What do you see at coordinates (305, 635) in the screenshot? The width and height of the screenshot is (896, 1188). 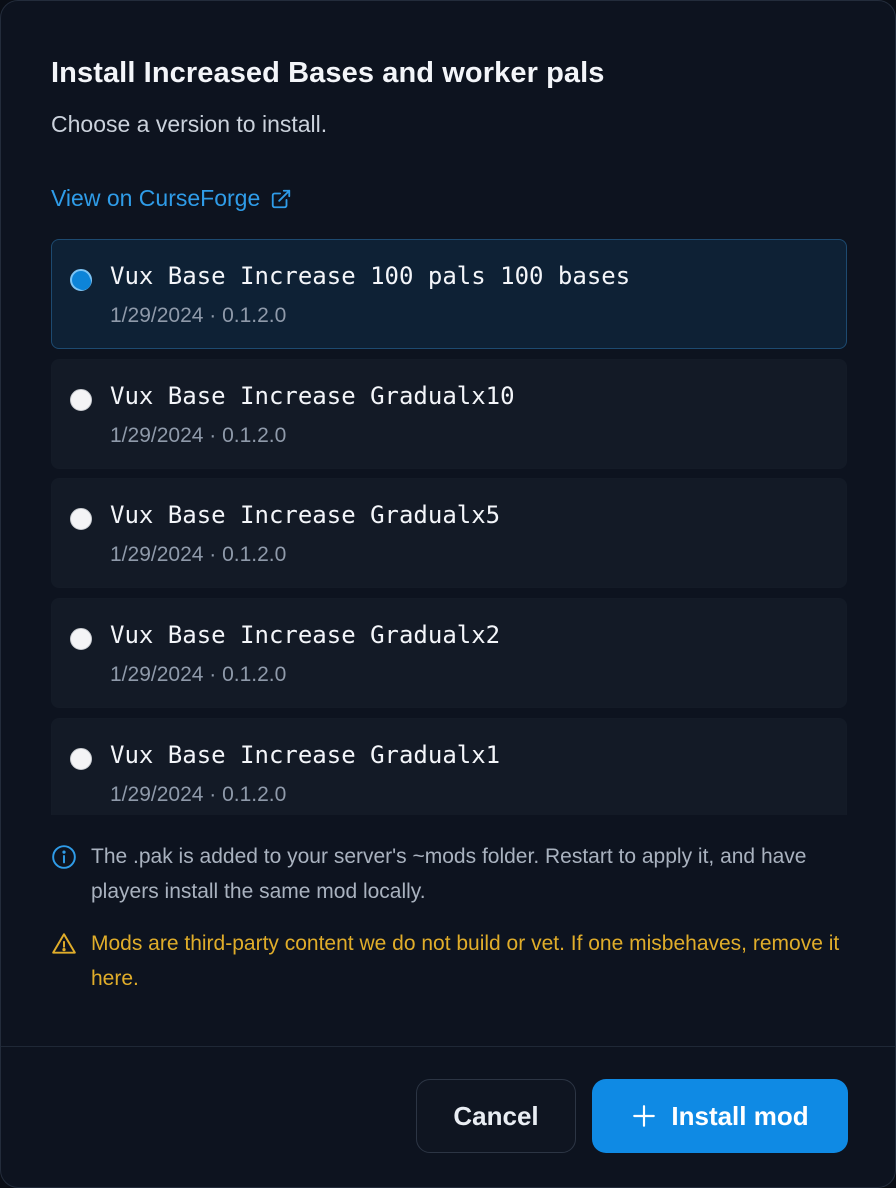 I see `version-name: Vux Base Increase Gradualx2` at bounding box center [305, 635].